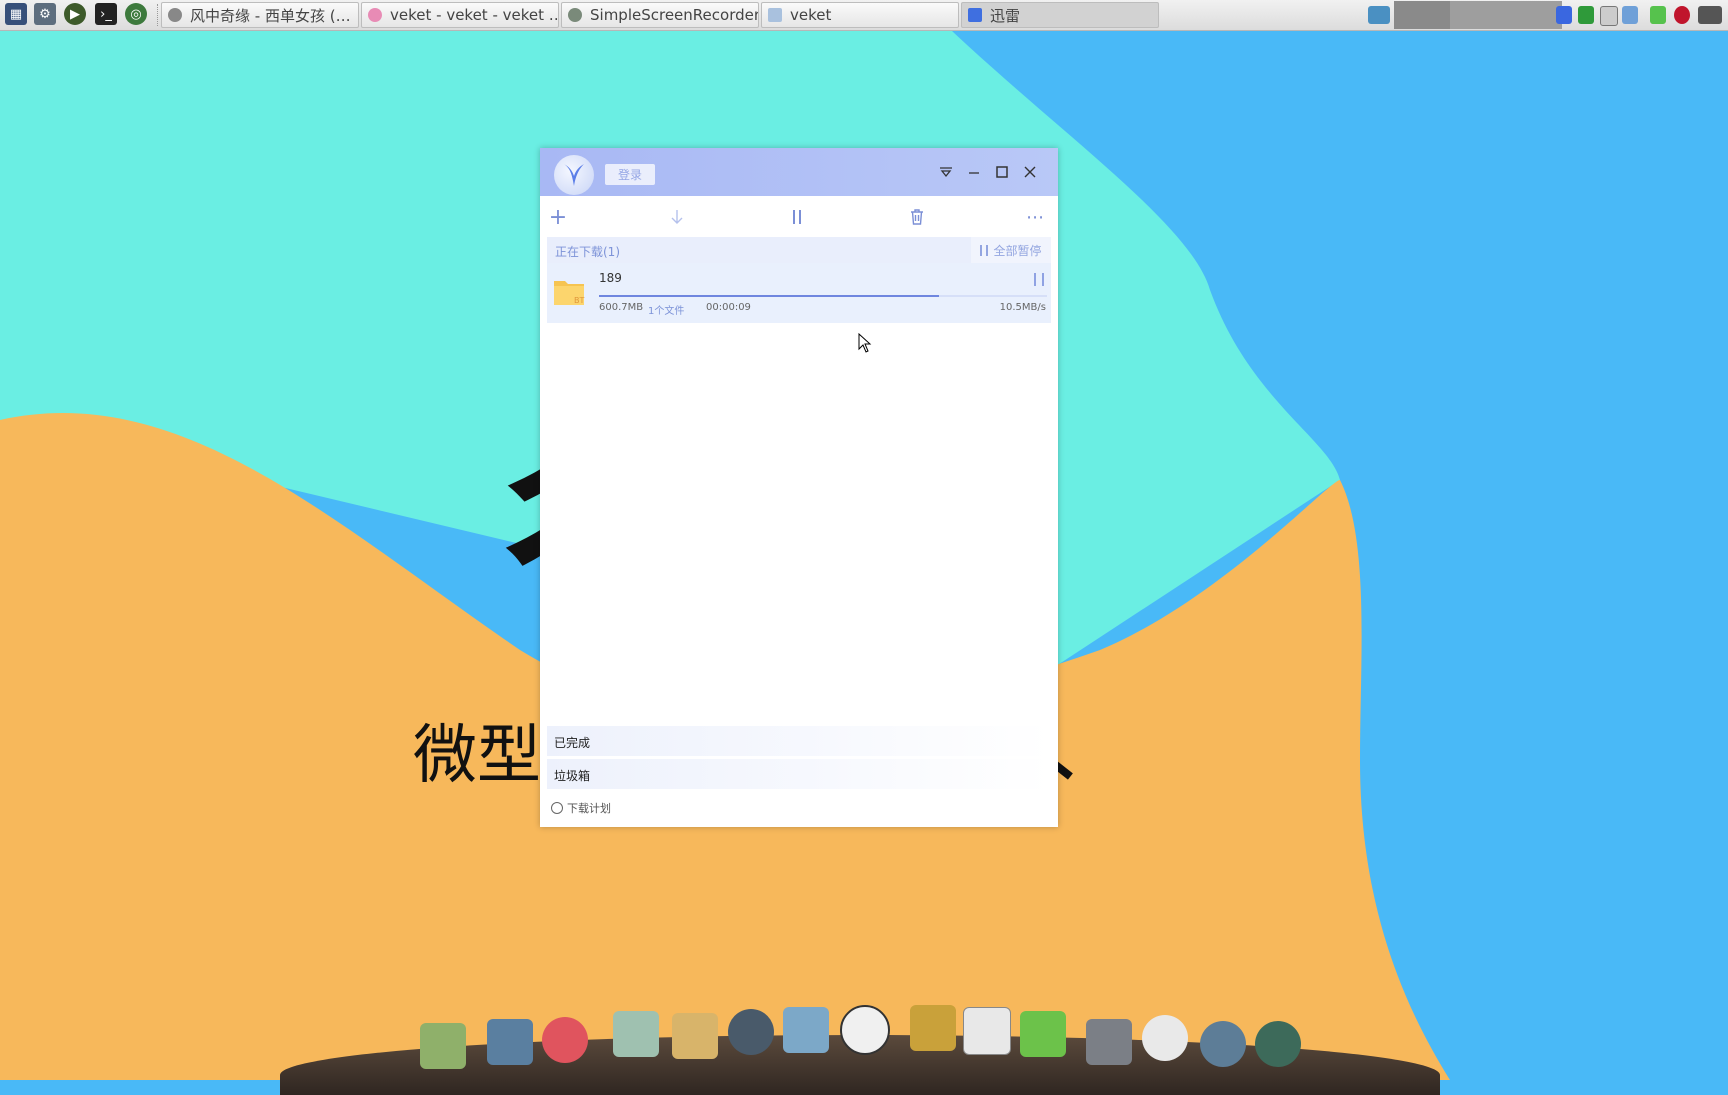 This screenshot has width=1728, height=1095. I want to click on add-task-button: +, so click(558, 217).